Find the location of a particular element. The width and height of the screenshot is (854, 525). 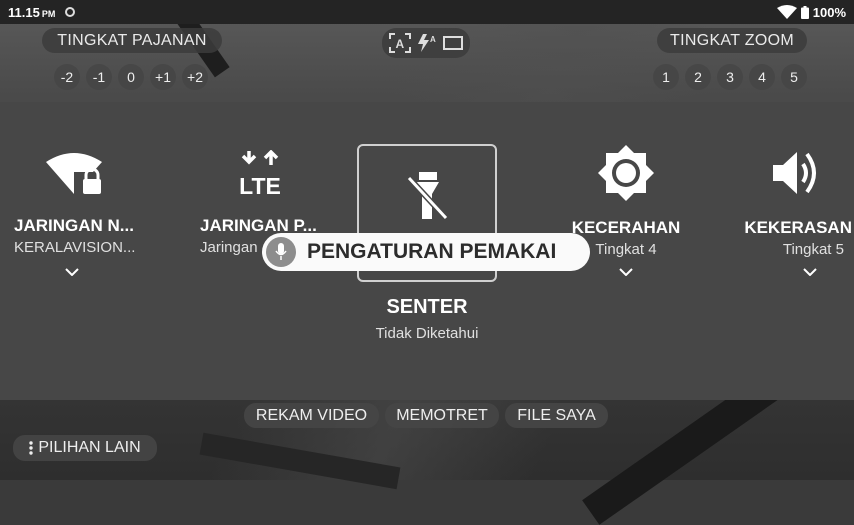

sync-icon is located at coordinates (70, 12).